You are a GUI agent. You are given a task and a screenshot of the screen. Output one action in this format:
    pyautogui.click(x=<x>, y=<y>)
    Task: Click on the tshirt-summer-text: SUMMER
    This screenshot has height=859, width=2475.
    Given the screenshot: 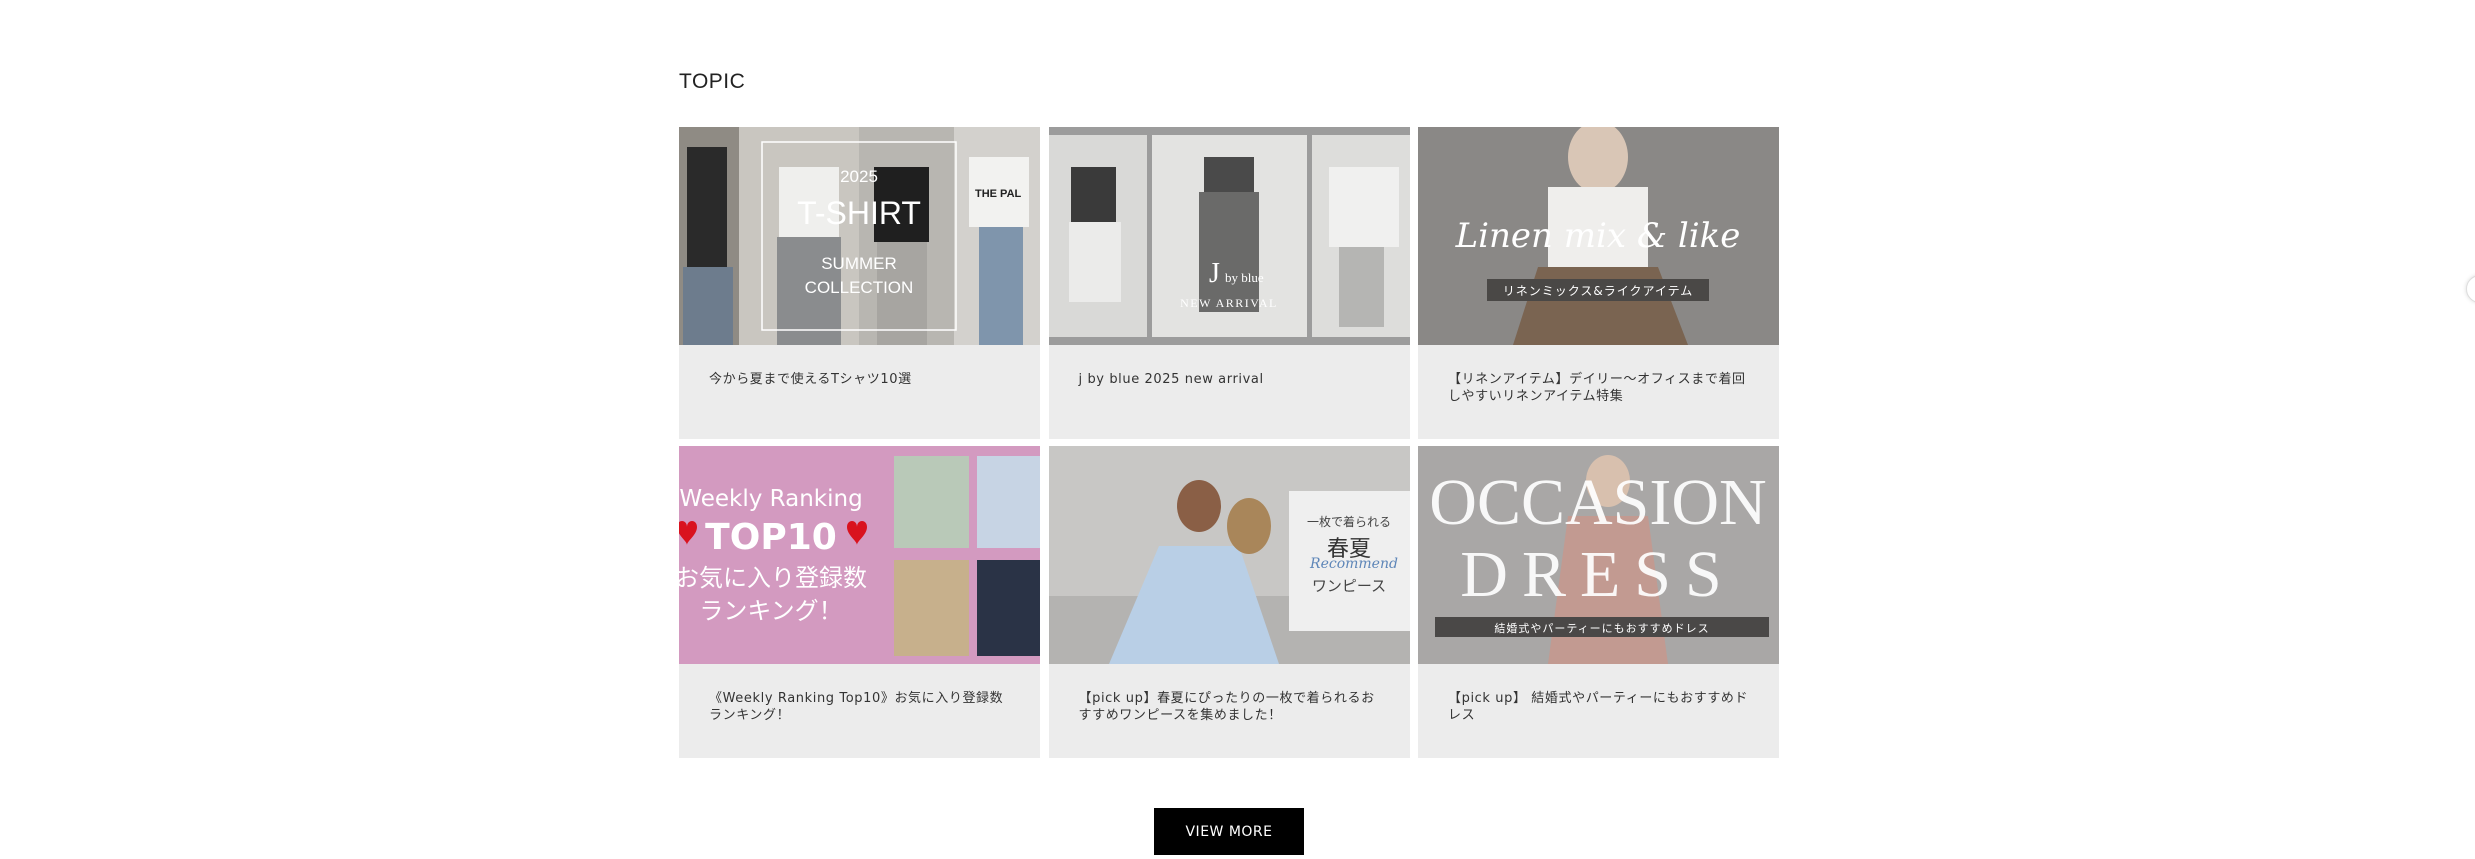 What is the action you would take?
    pyautogui.click(x=859, y=263)
    